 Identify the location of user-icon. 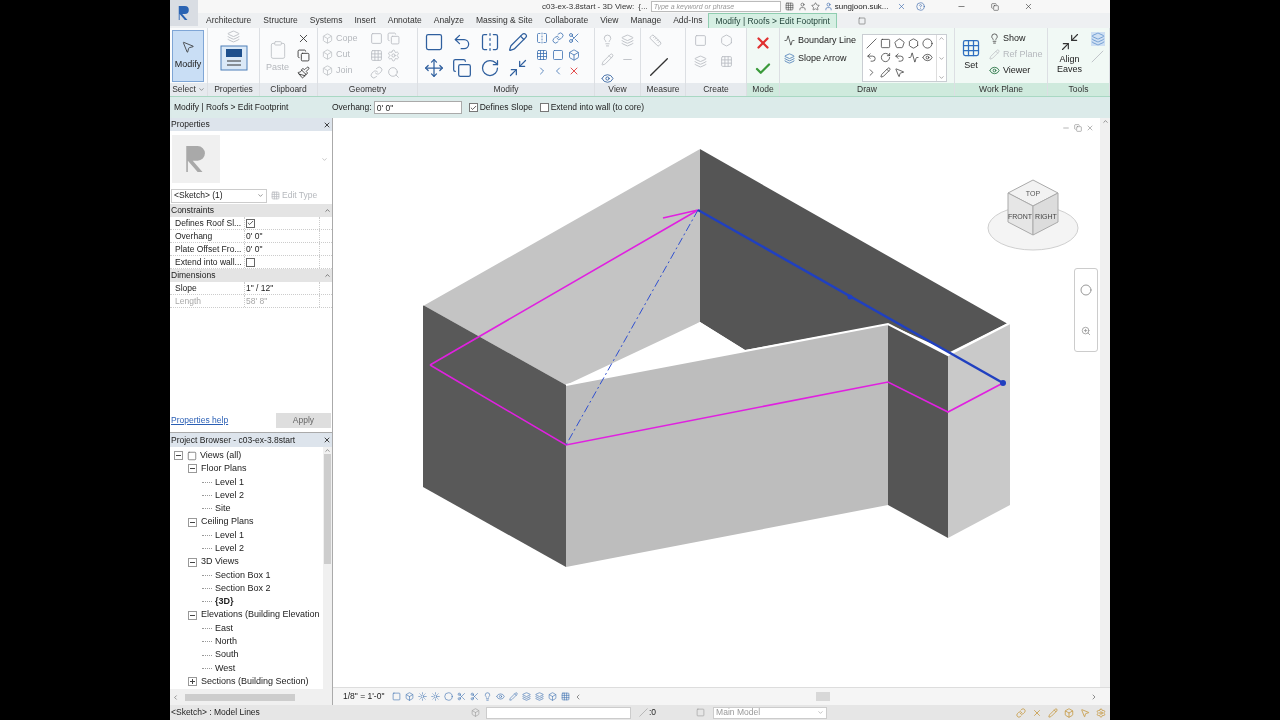
(828, 6).